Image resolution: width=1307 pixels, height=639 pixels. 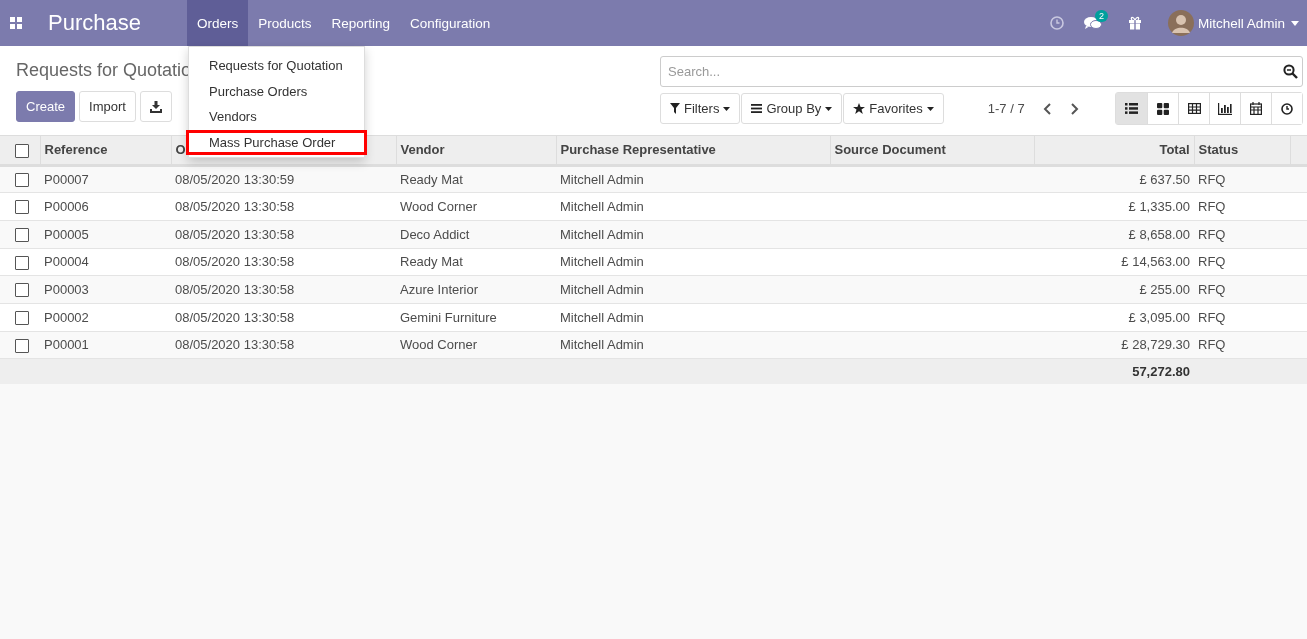 I want to click on column-header: O, so click(x=180, y=150).